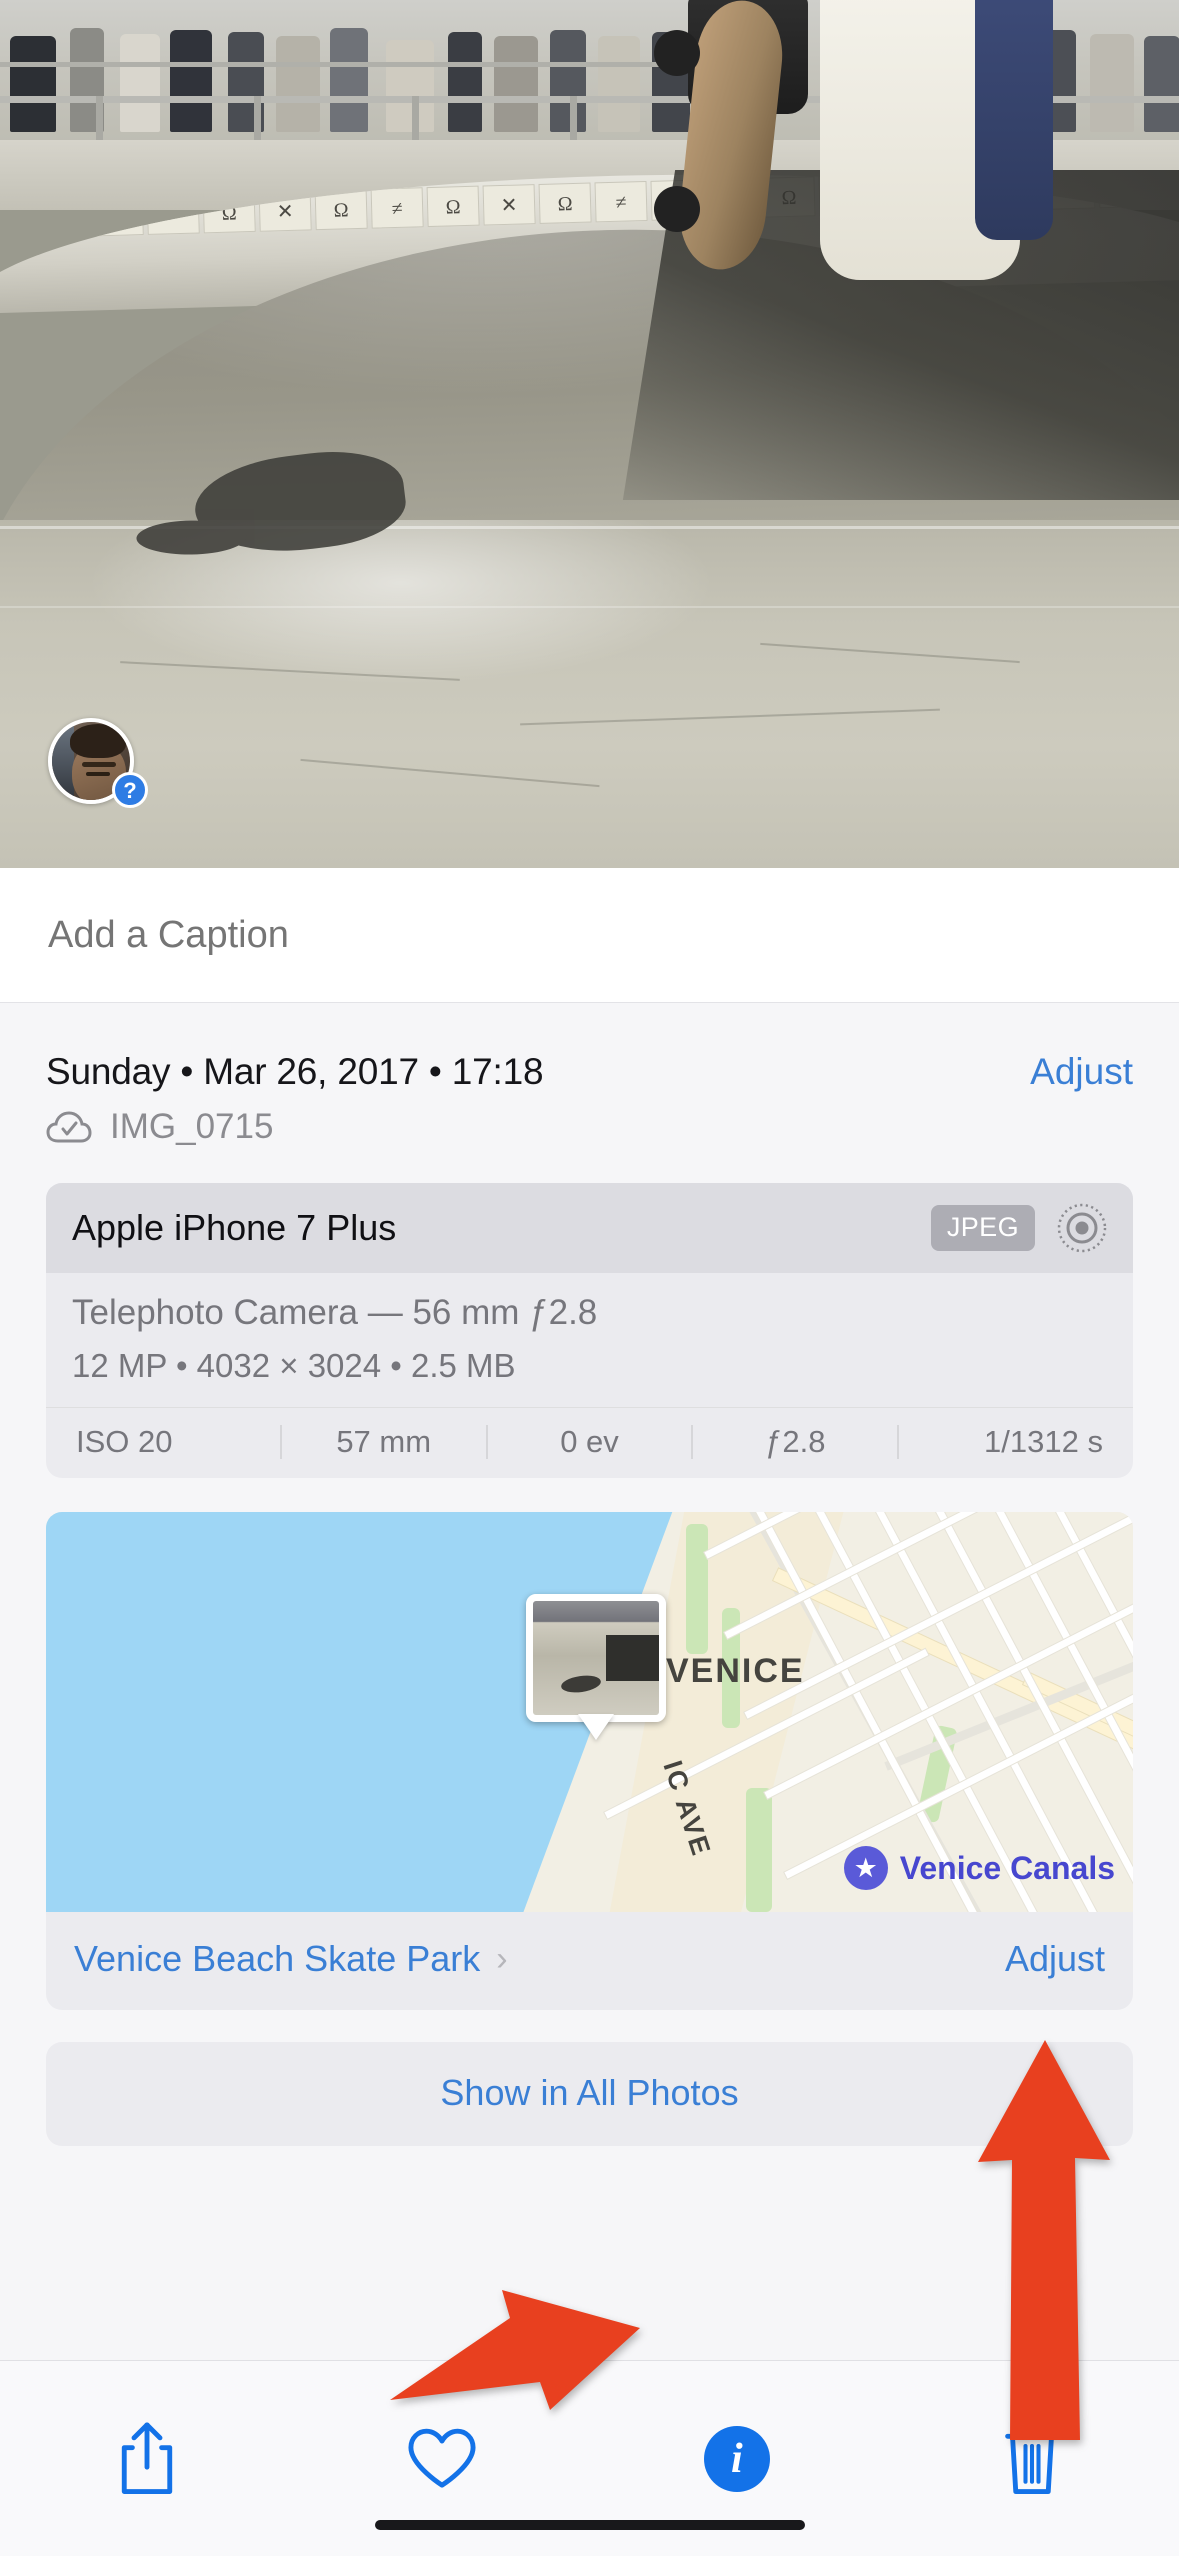 The width and height of the screenshot is (1179, 2556). I want to click on location-name: Venice Beach Skate Park, so click(277, 1959).